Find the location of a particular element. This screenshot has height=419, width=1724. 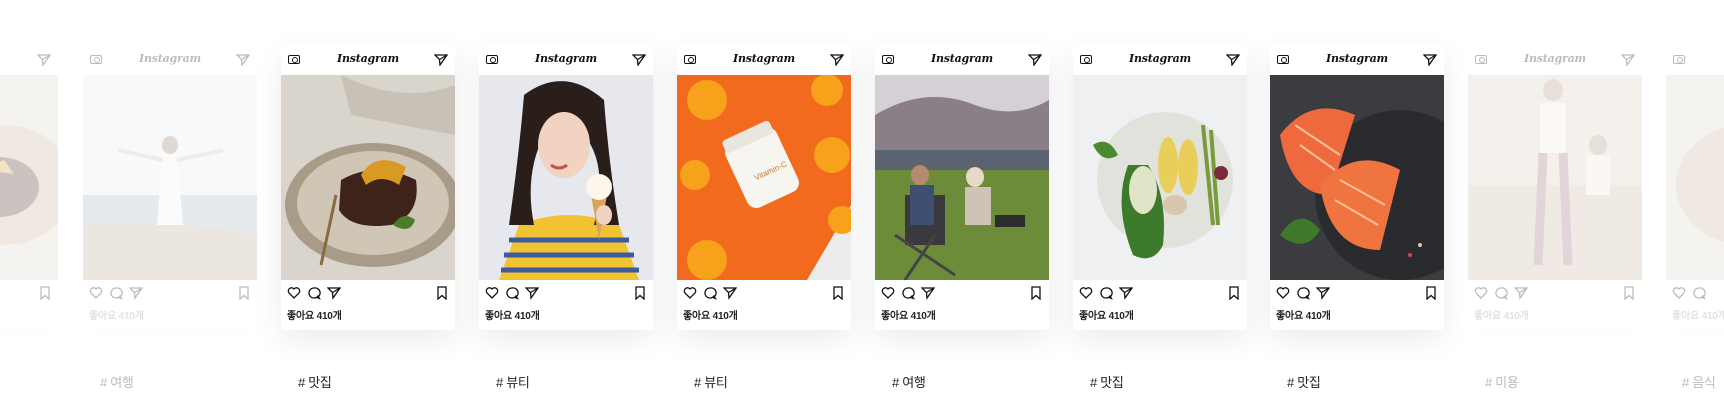

hashtag-beauty-salon: # 미용 is located at coordinates (1502, 381).